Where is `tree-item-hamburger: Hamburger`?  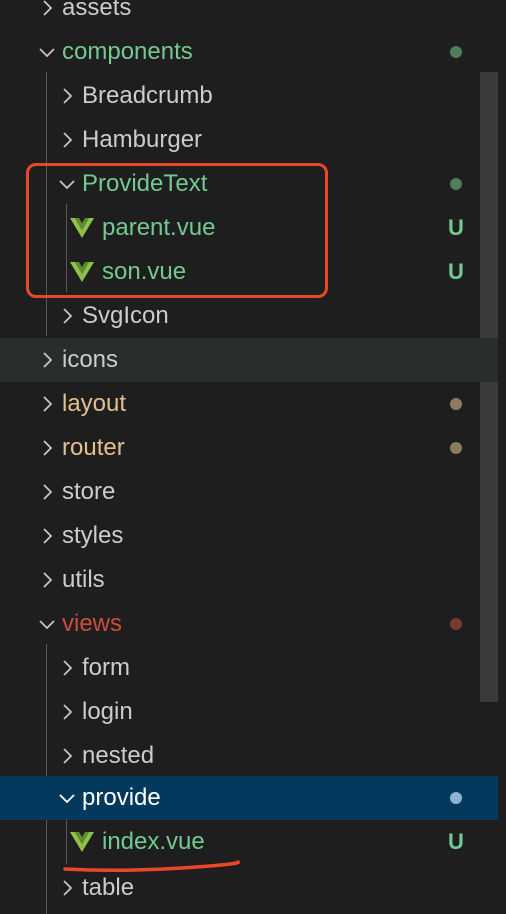 tree-item-hamburger: Hamburger is located at coordinates (249, 140).